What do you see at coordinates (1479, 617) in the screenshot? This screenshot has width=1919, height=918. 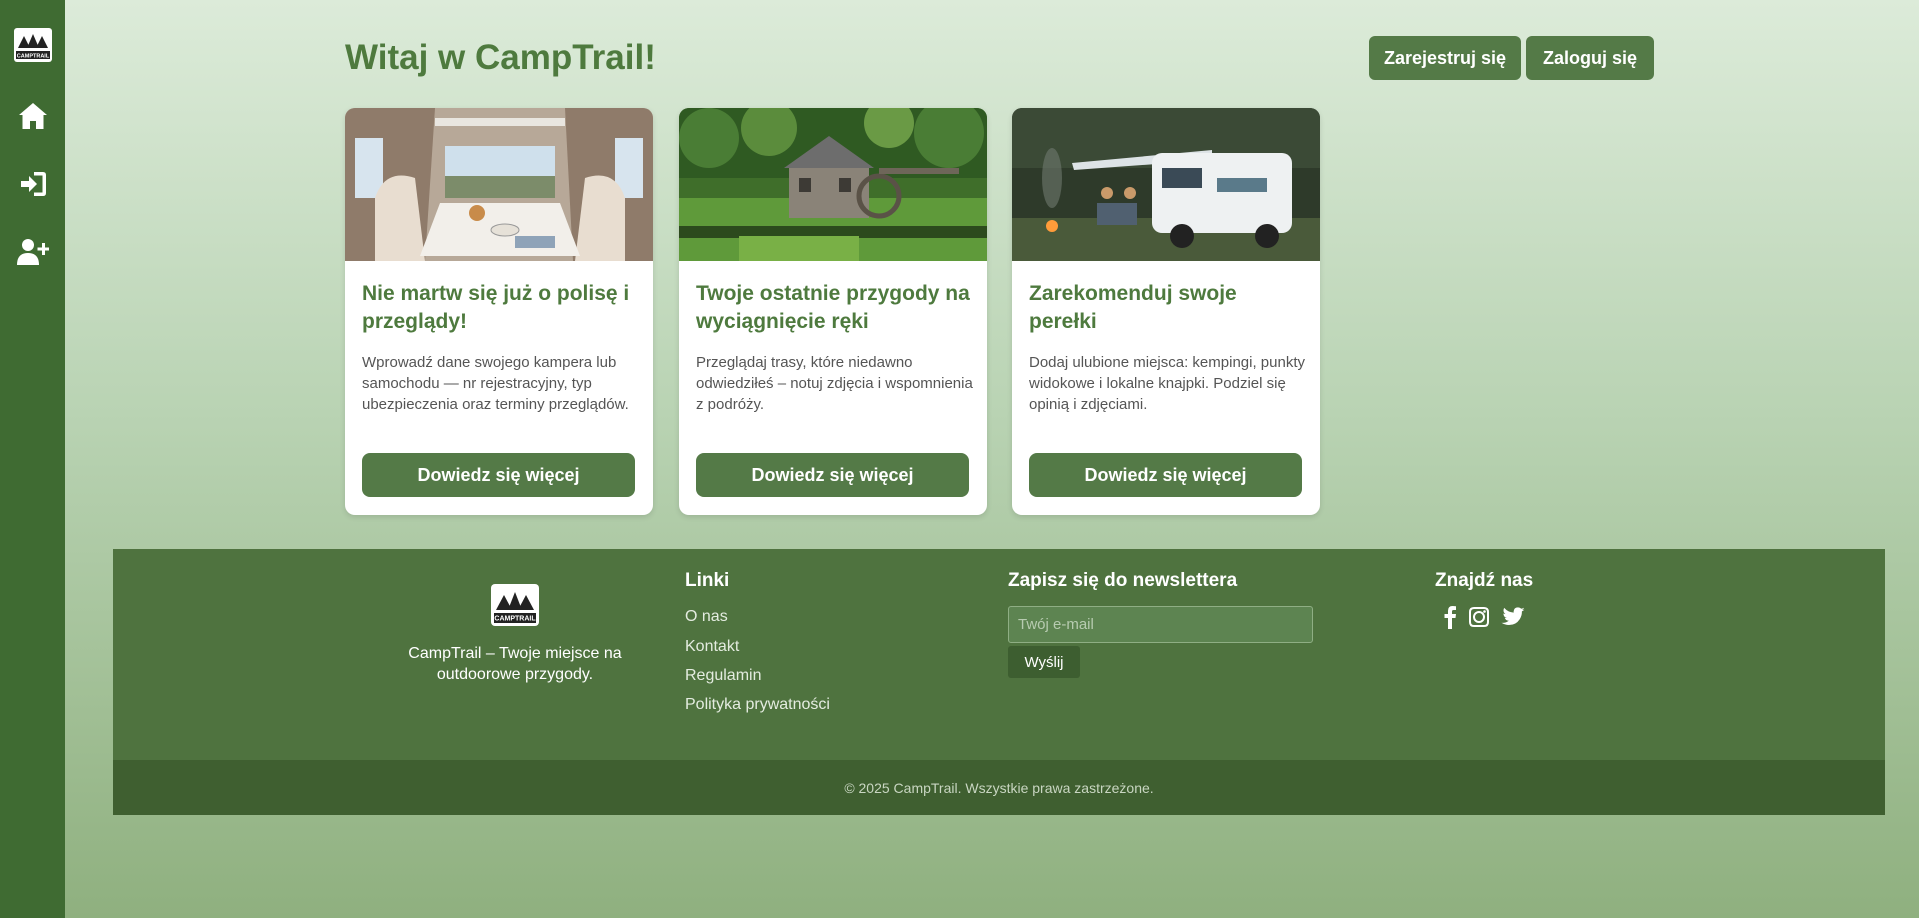 I see `instagram-icon` at bounding box center [1479, 617].